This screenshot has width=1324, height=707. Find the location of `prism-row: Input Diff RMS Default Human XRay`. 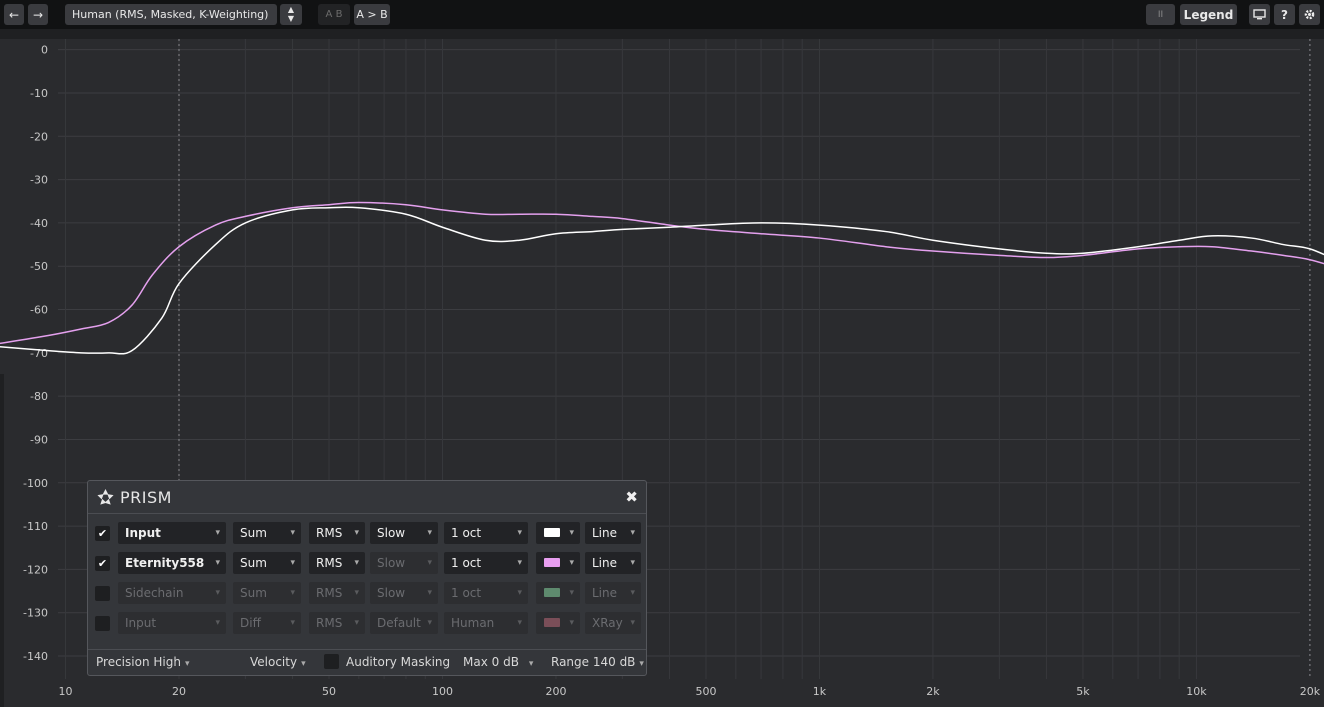

prism-row: Input Diff RMS Default Human XRay is located at coordinates (367, 623).